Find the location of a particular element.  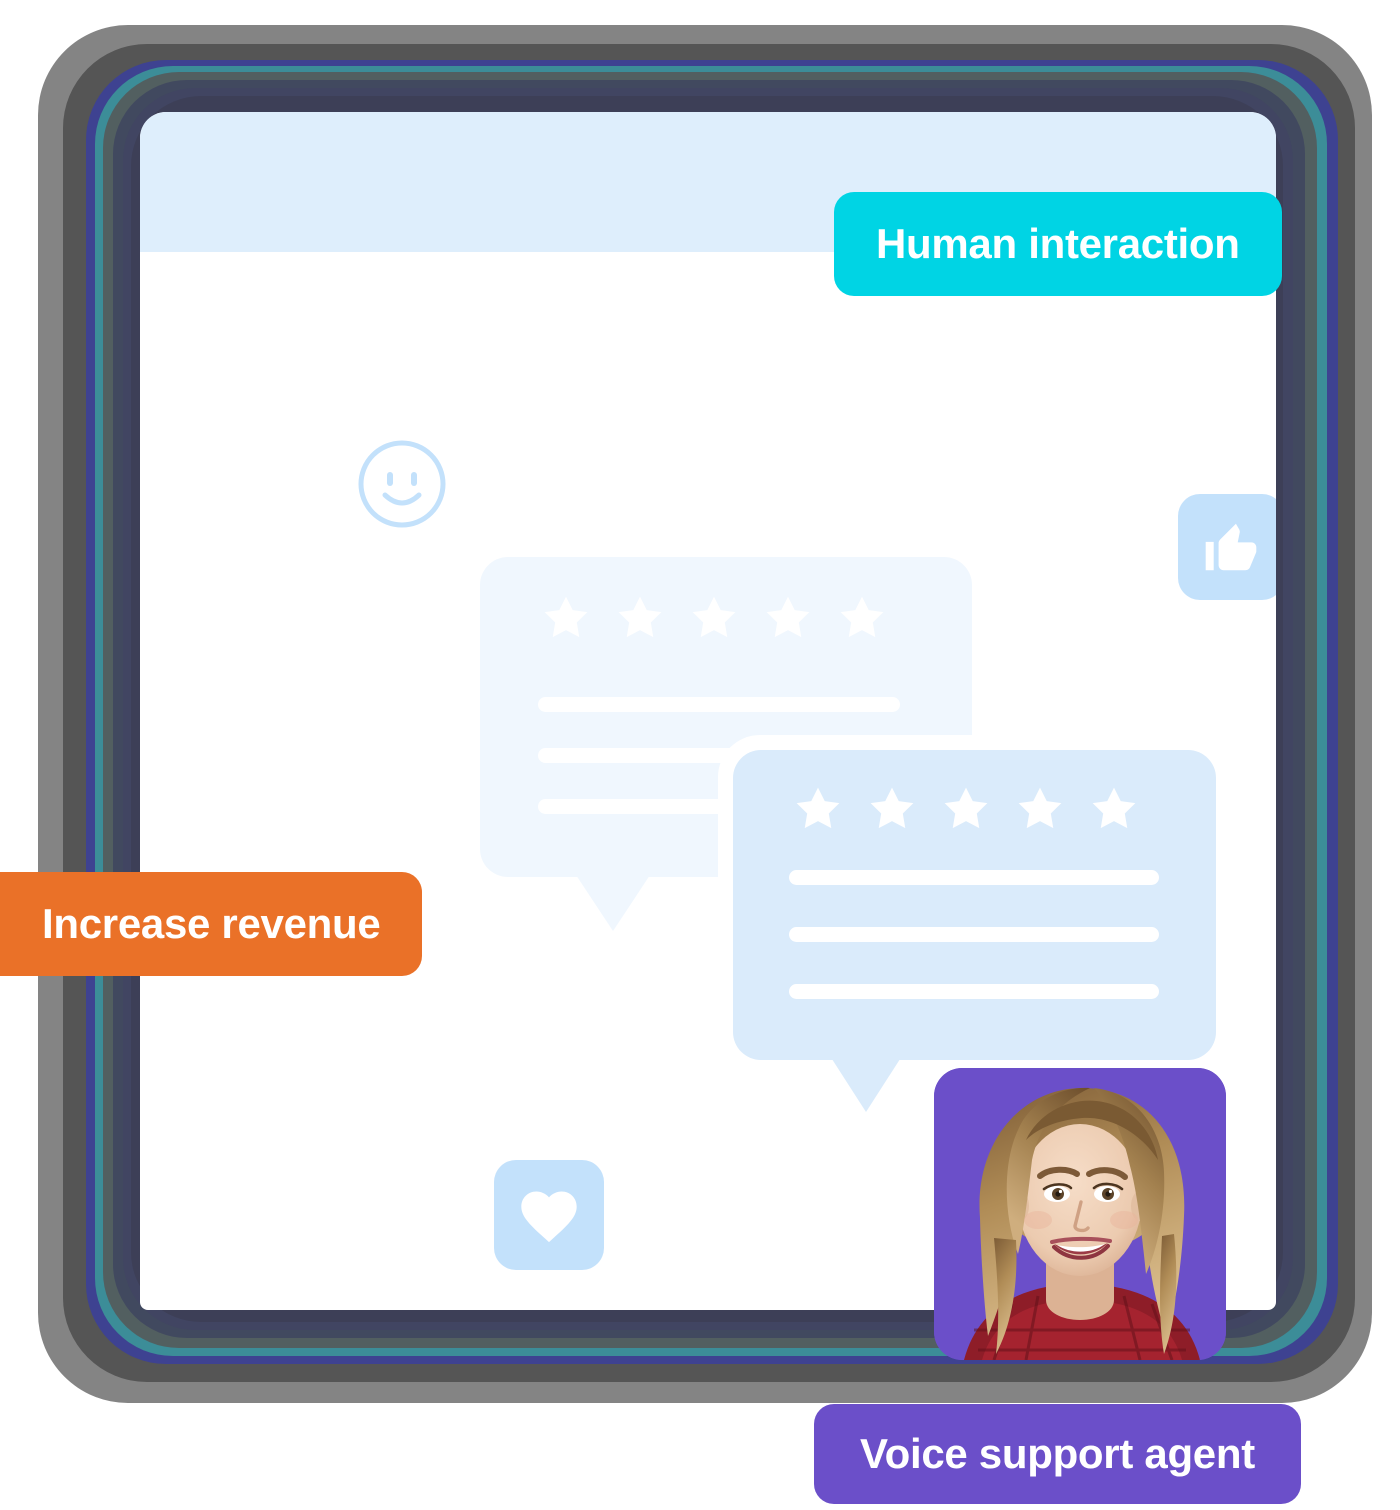

smiley-face-icon is located at coordinates (402, 484).